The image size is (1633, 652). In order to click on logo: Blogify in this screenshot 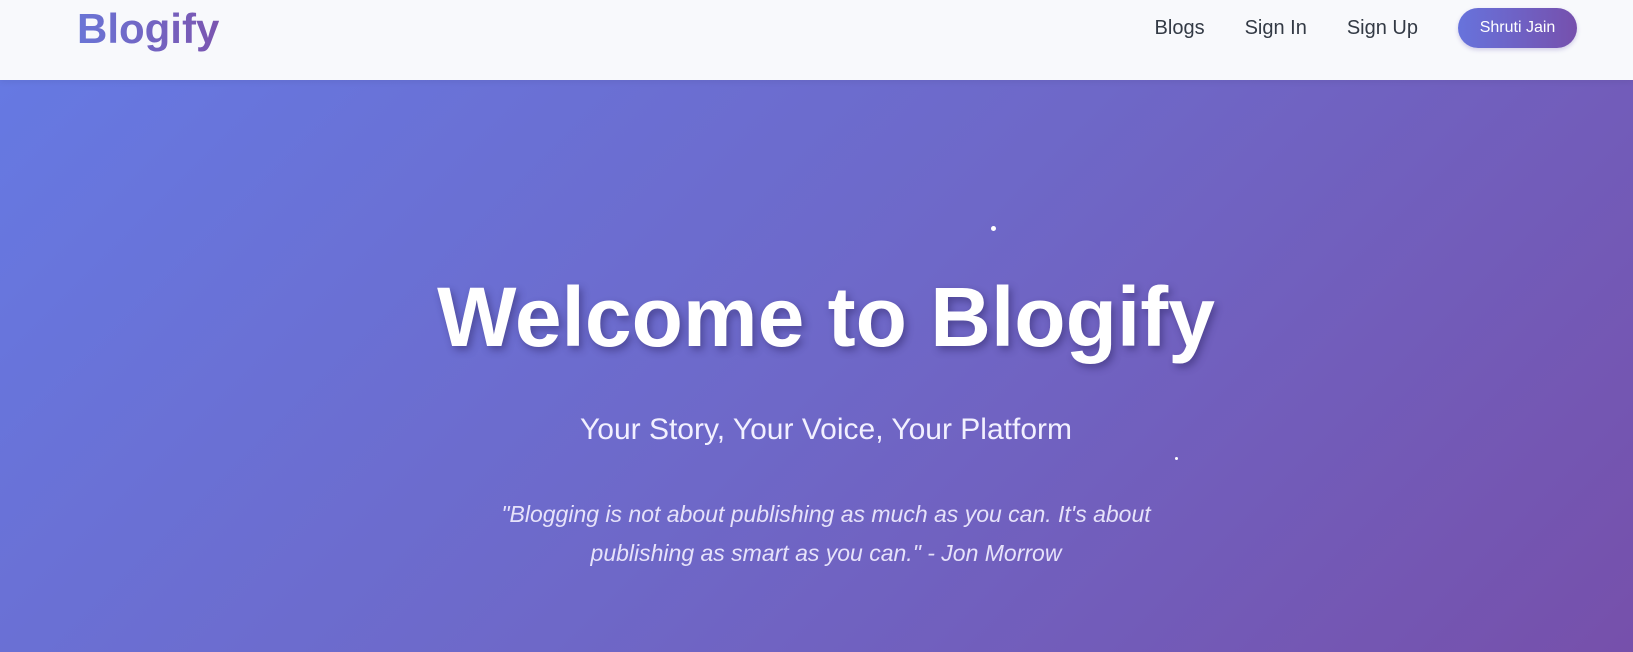, I will do `click(148, 29)`.